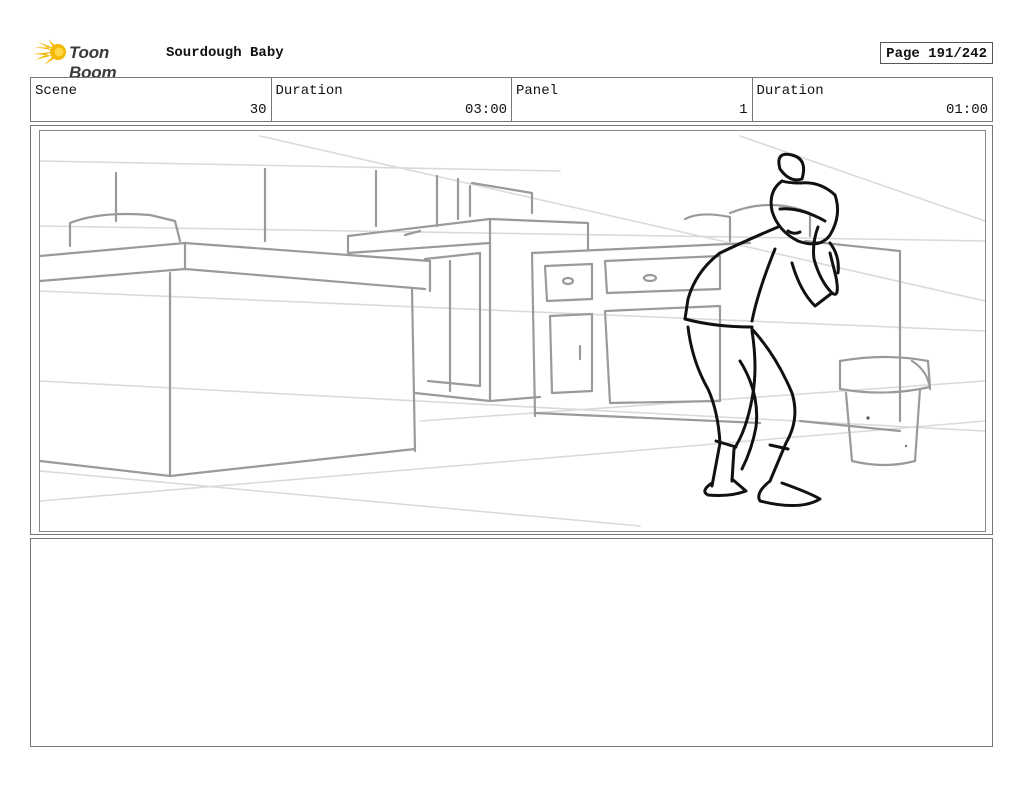  What do you see at coordinates (225, 53) in the screenshot?
I see `project-title: Sourdough Baby` at bounding box center [225, 53].